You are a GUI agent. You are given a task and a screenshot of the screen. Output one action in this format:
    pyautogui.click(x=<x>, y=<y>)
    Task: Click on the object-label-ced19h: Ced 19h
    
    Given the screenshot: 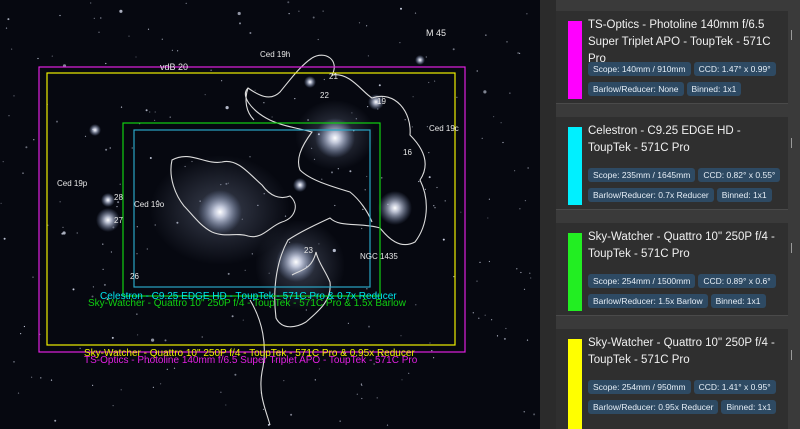 What is the action you would take?
    pyautogui.click(x=275, y=54)
    